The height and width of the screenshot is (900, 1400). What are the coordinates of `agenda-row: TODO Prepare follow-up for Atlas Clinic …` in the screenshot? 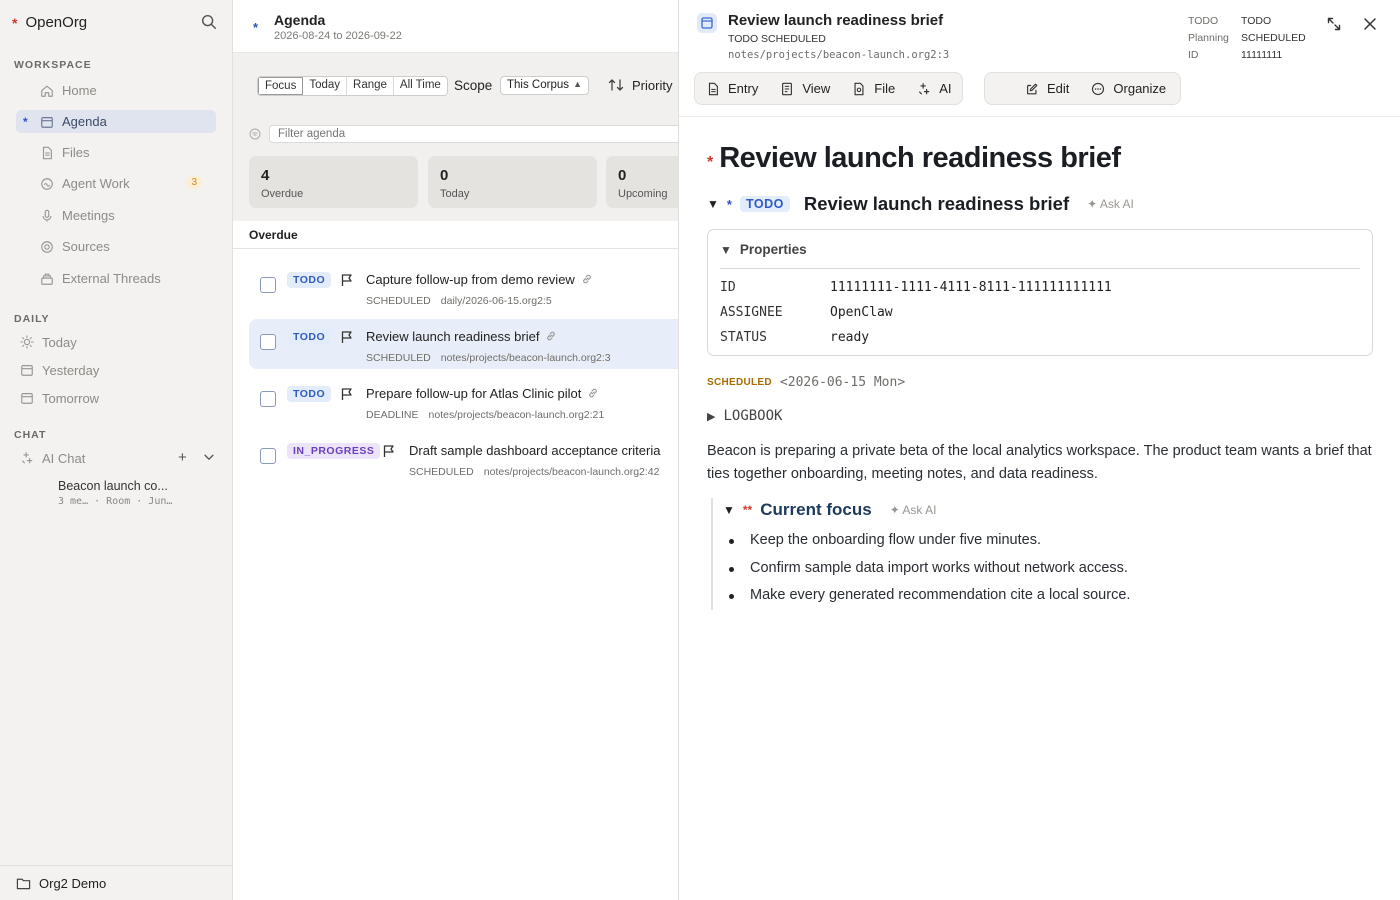 It's located at (463, 401).